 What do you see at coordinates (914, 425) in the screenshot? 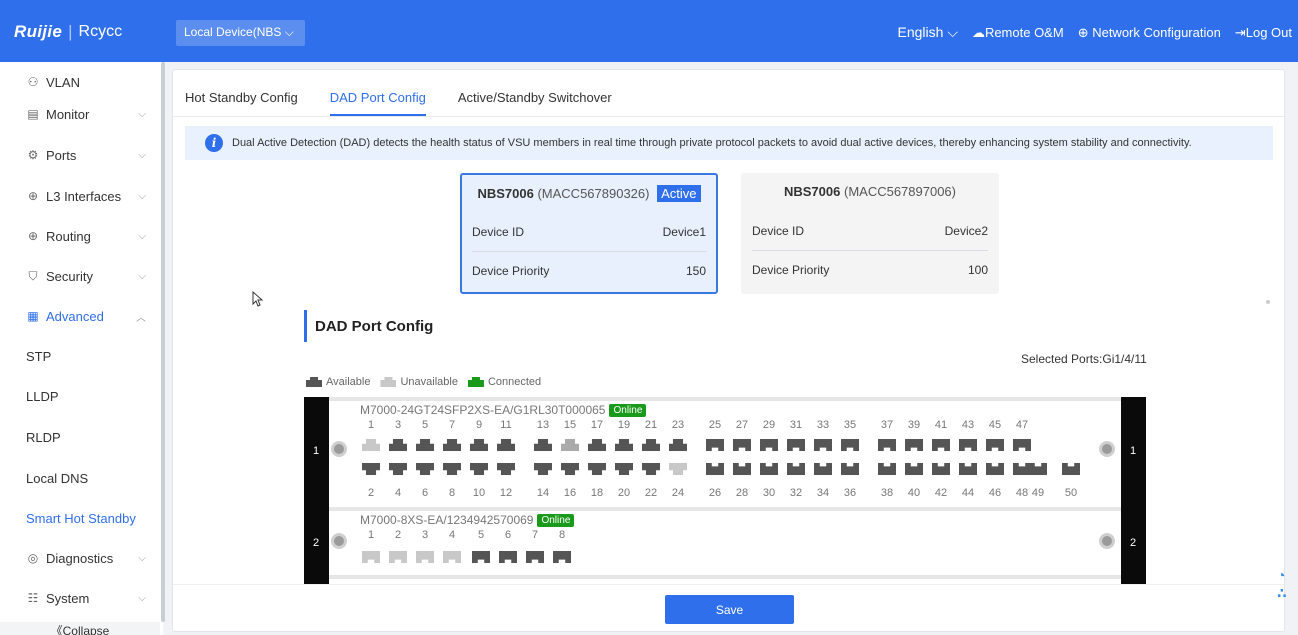
I see `port-number-label: 39` at bounding box center [914, 425].